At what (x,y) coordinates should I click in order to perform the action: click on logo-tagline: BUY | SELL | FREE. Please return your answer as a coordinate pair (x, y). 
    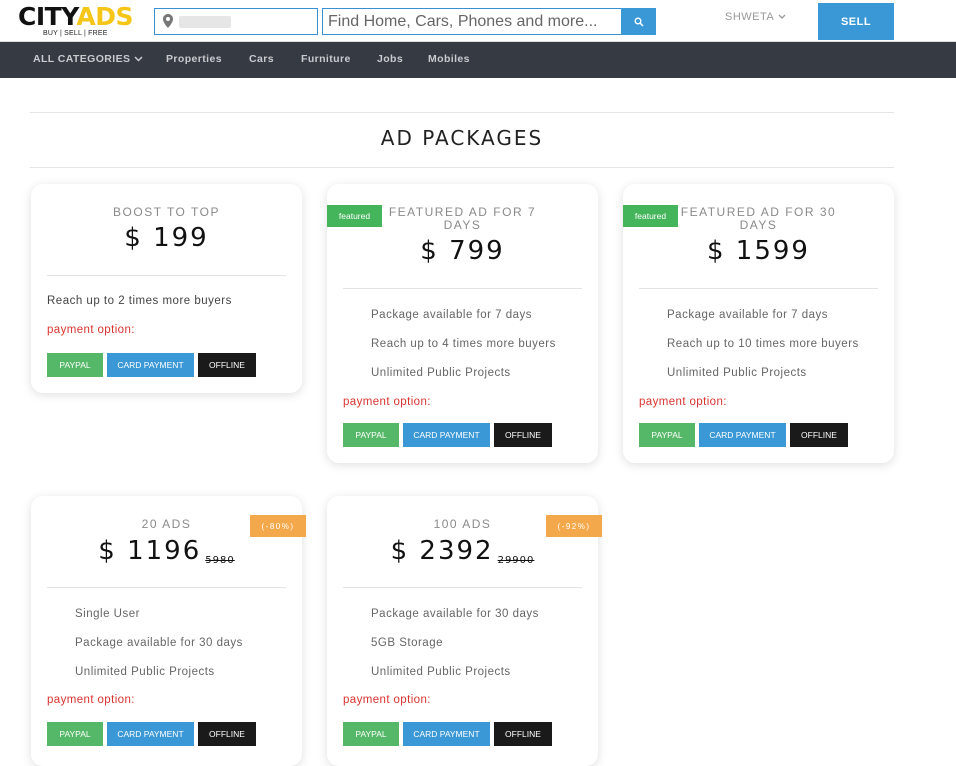
    Looking at the image, I should click on (75, 33).